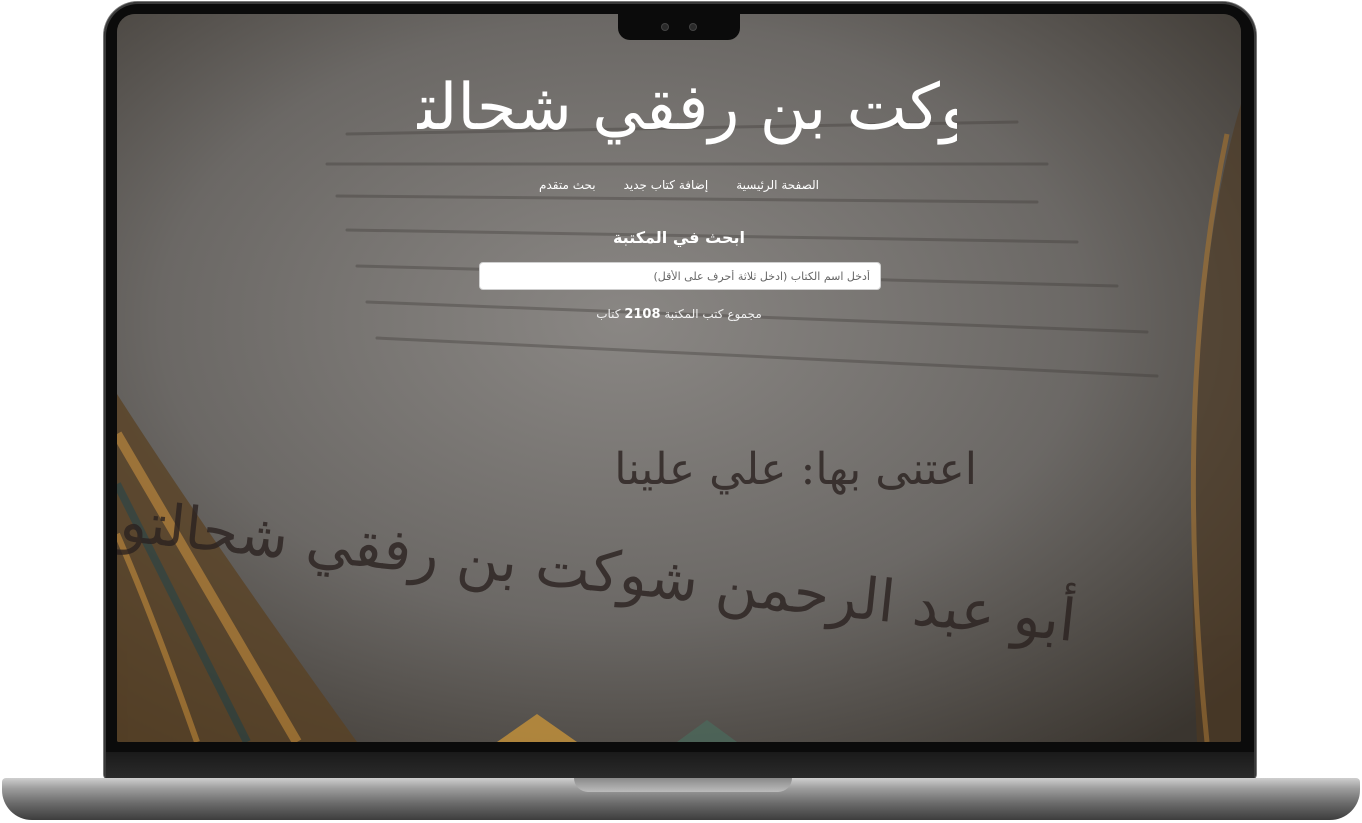 Image resolution: width=1362 pixels, height=823 pixels. What do you see at coordinates (642, 314) in the screenshot?
I see `stats-count: 2108` at bounding box center [642, 314].